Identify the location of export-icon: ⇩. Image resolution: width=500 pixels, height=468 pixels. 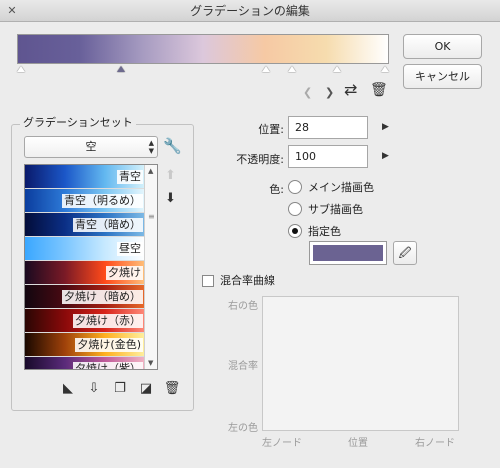
(94, 388).